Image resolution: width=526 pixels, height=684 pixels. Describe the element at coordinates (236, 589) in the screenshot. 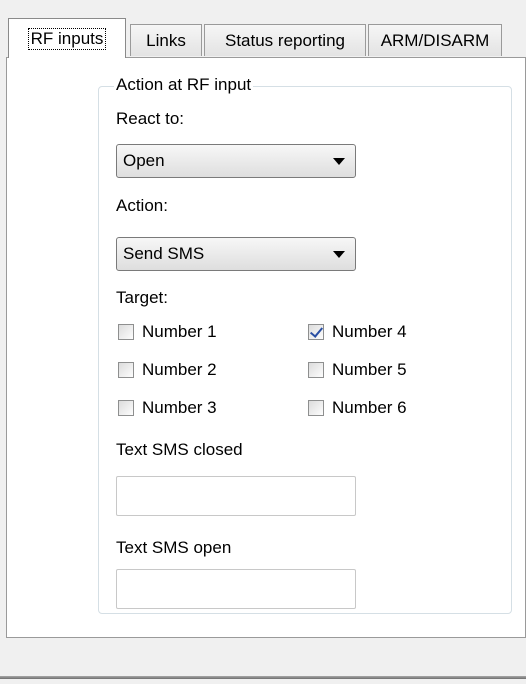

I see `sms-open-input` at that location.